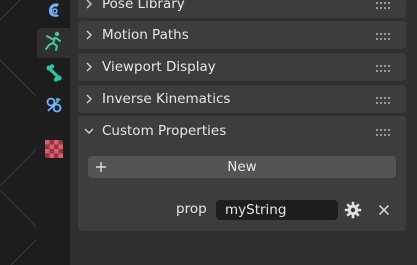 This screenshot has width=417, height=265. Describe the element at coordinates (143, 6) in the screenshot. I see `panel-title: Pose Library` at that location.